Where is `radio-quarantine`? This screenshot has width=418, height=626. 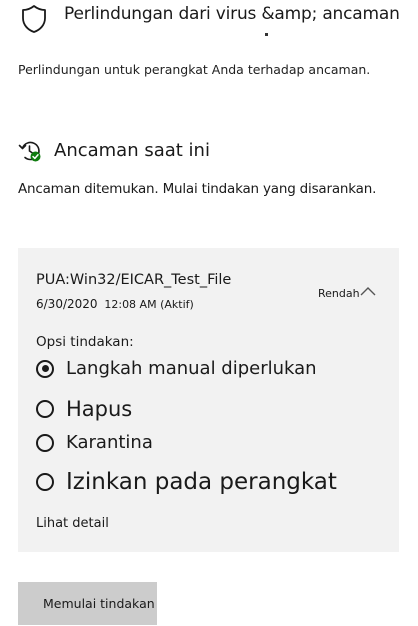 radio-quarantine is located at coordinates (45, 442).